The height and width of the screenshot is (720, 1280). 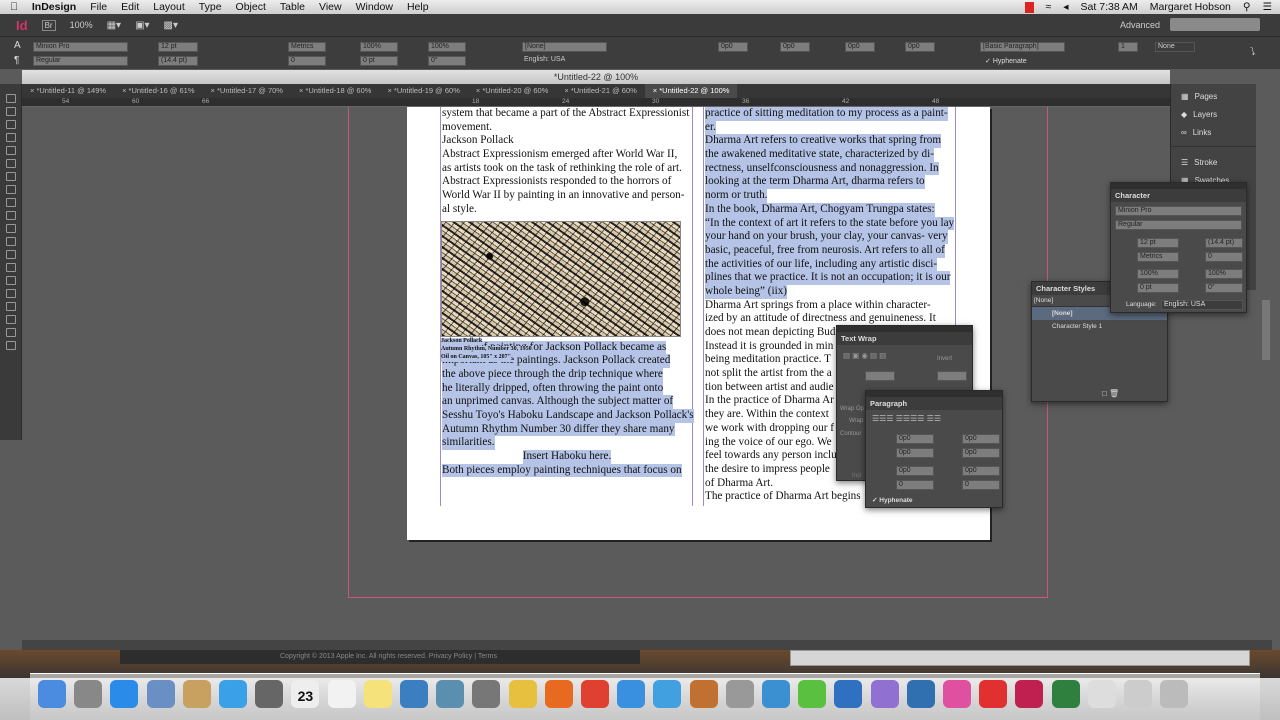 I want to click on character-language-field: English: USA, so click(x=1202, y=305).